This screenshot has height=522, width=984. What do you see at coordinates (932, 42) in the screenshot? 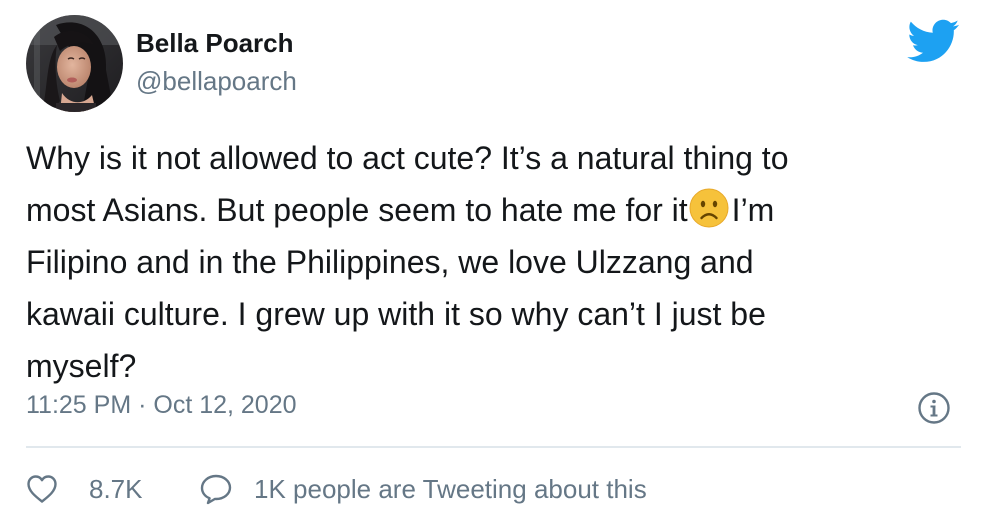
I see `twitter-bird-icon` at bounding box center [932, 42].